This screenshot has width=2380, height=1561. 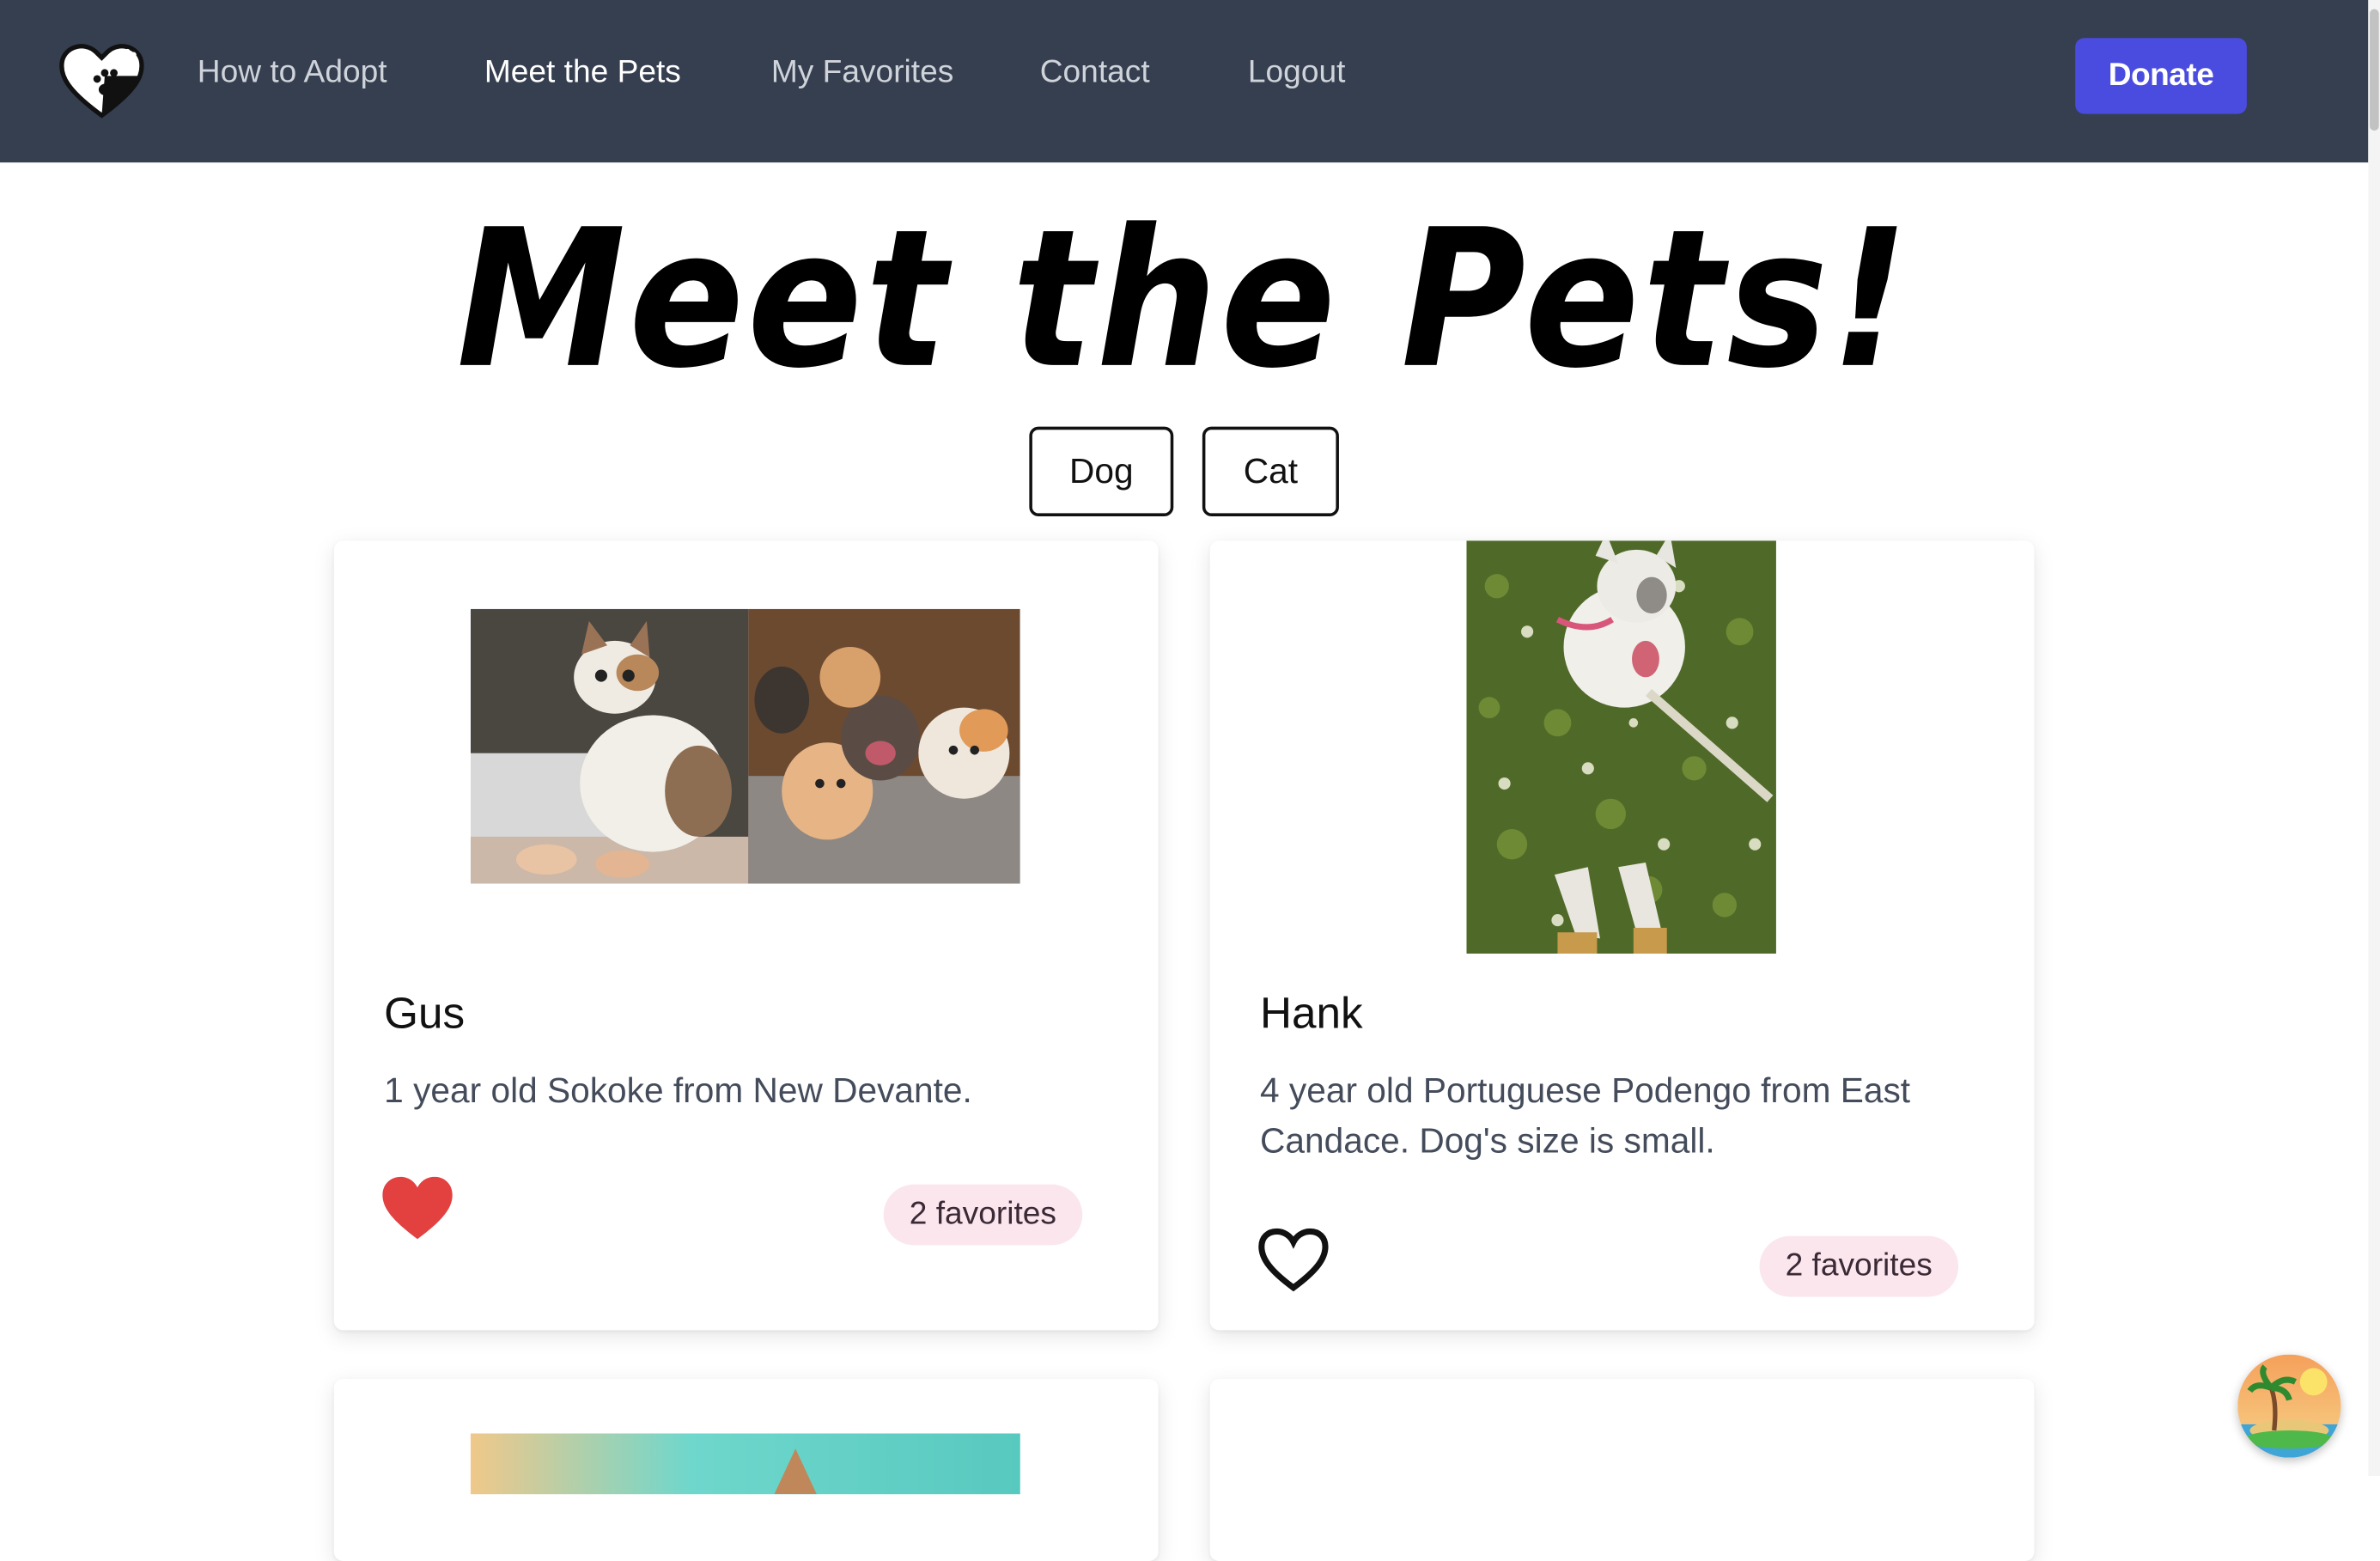 What do you see at coordinates (1095, 73) in the screenshot?
I see `nav-link-contact: Contact` at bounding box center [1095, 73].